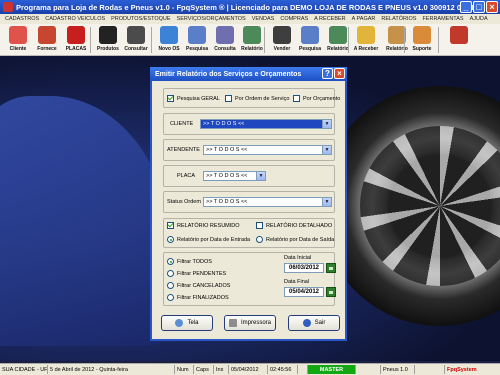  I want to click on menu-ajuda: AJUDA, so click(479, 19).